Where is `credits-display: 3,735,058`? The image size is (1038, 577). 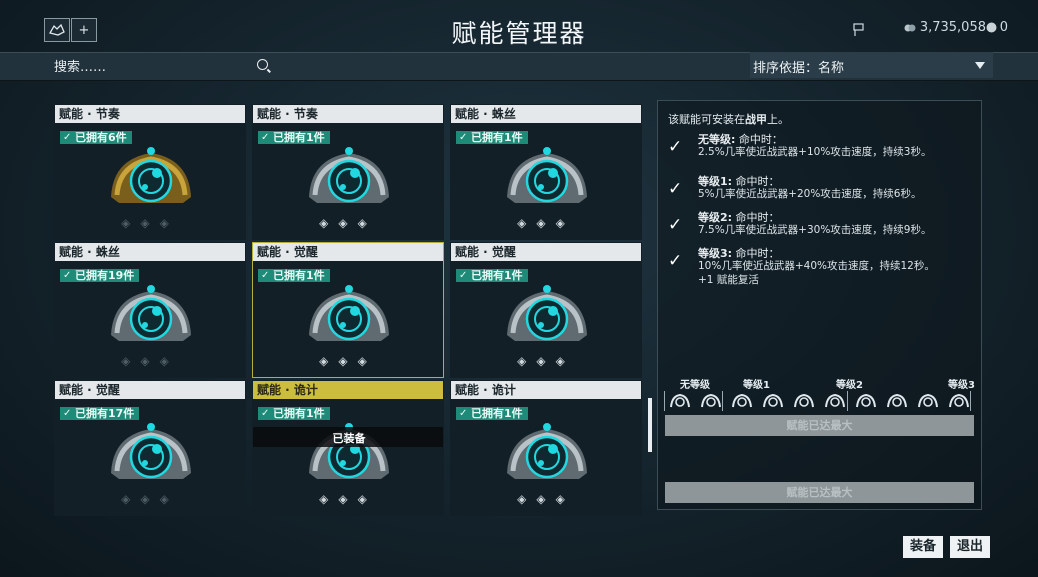
credits-display: 3,735,058 is located at coordinates (945, 27).